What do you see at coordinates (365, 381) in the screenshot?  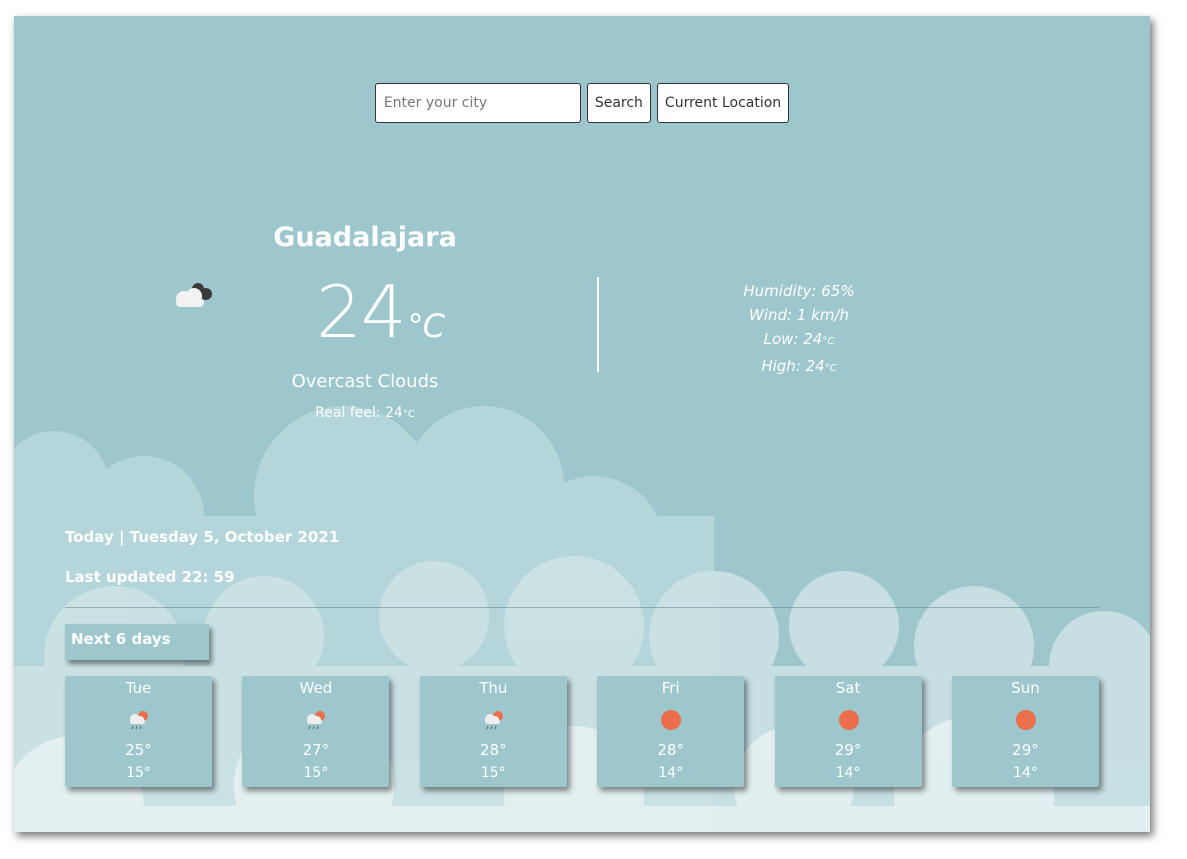 I see `weather-description: Overcast Clouds` at bounding box center [365, 381].